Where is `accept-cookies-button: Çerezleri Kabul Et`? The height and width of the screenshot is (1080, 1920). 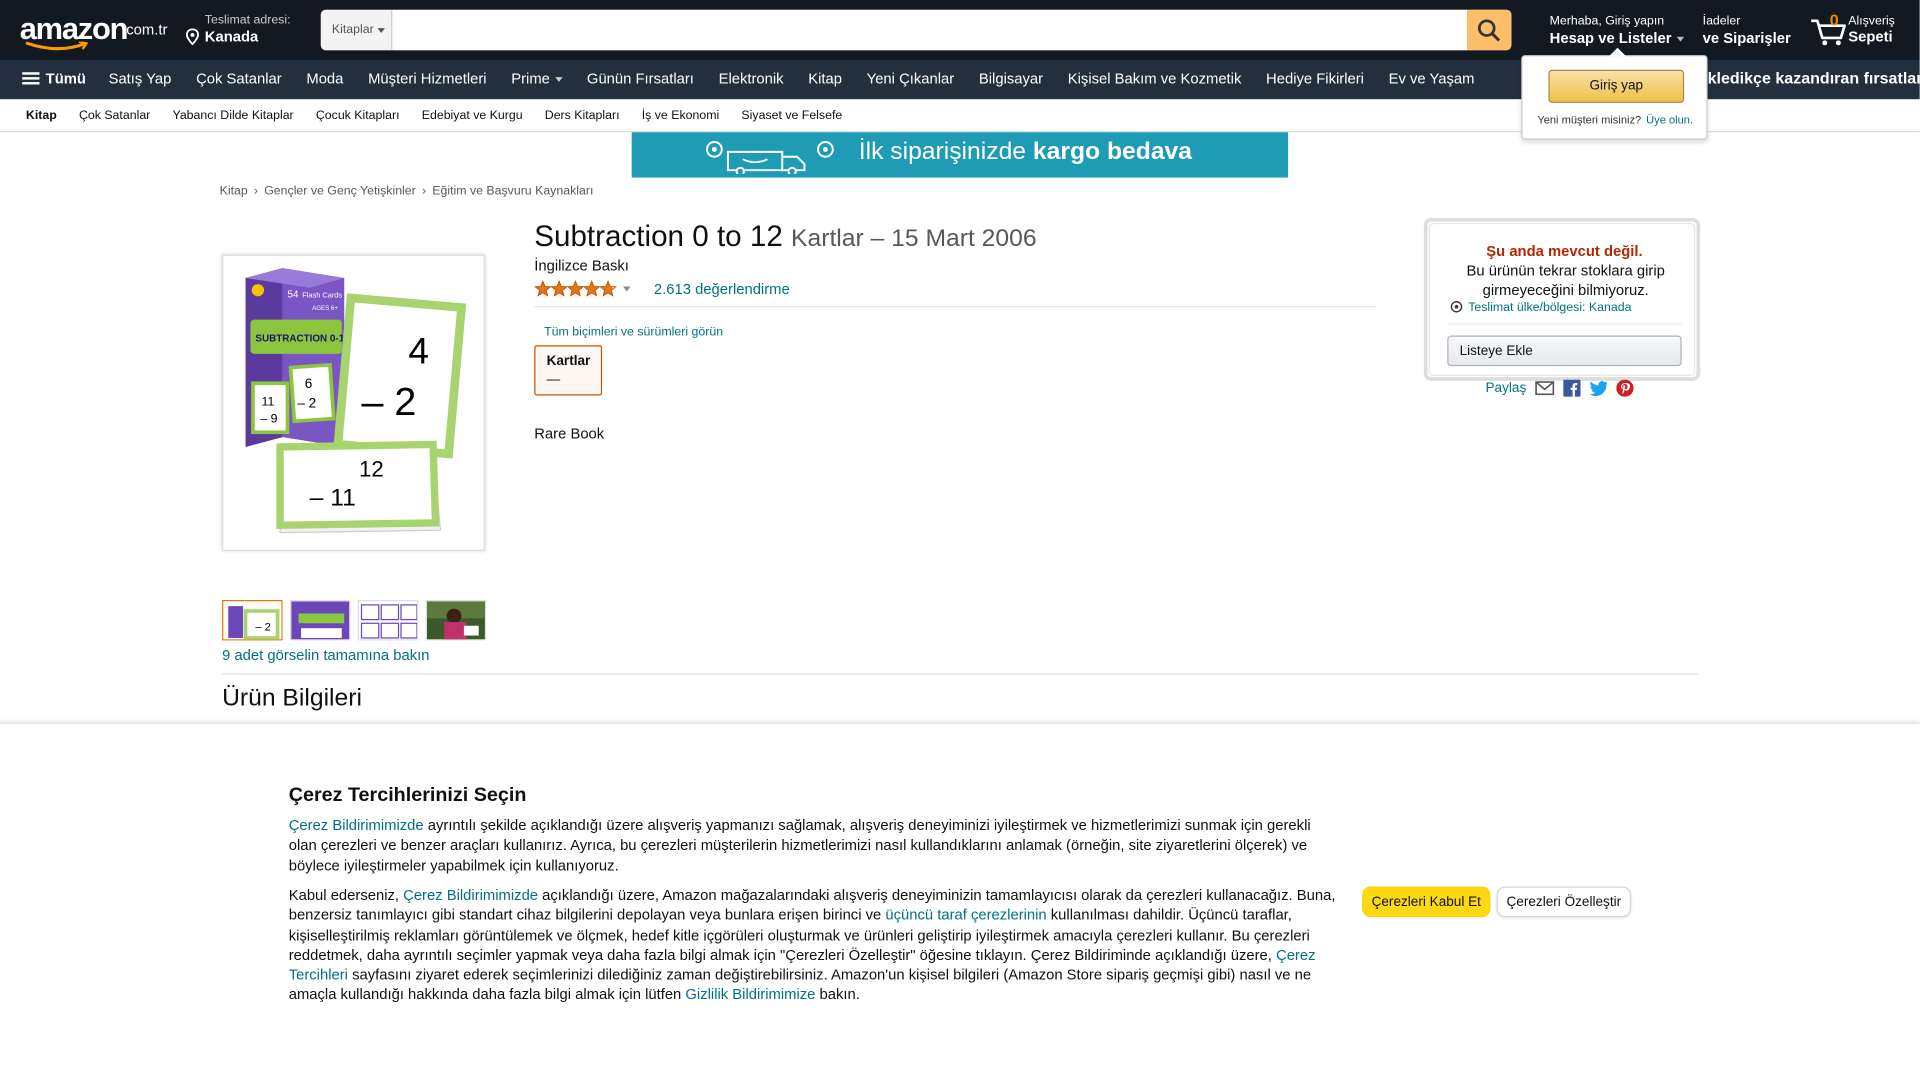 accept-cookies-button: Çerezleri Kabul Et is located at coordinates (1426, 902).